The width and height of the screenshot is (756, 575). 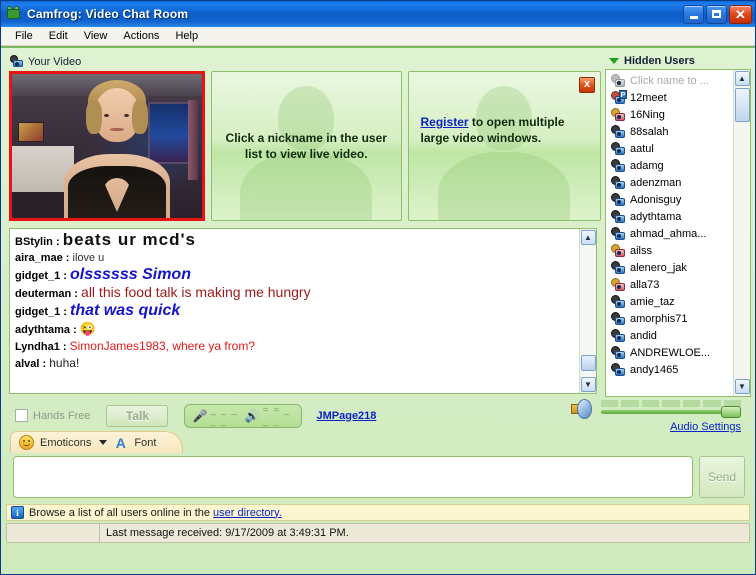 I want to click on titlebar: Camfrog: Video Chat Room ✕, so click(x=378, y=14).